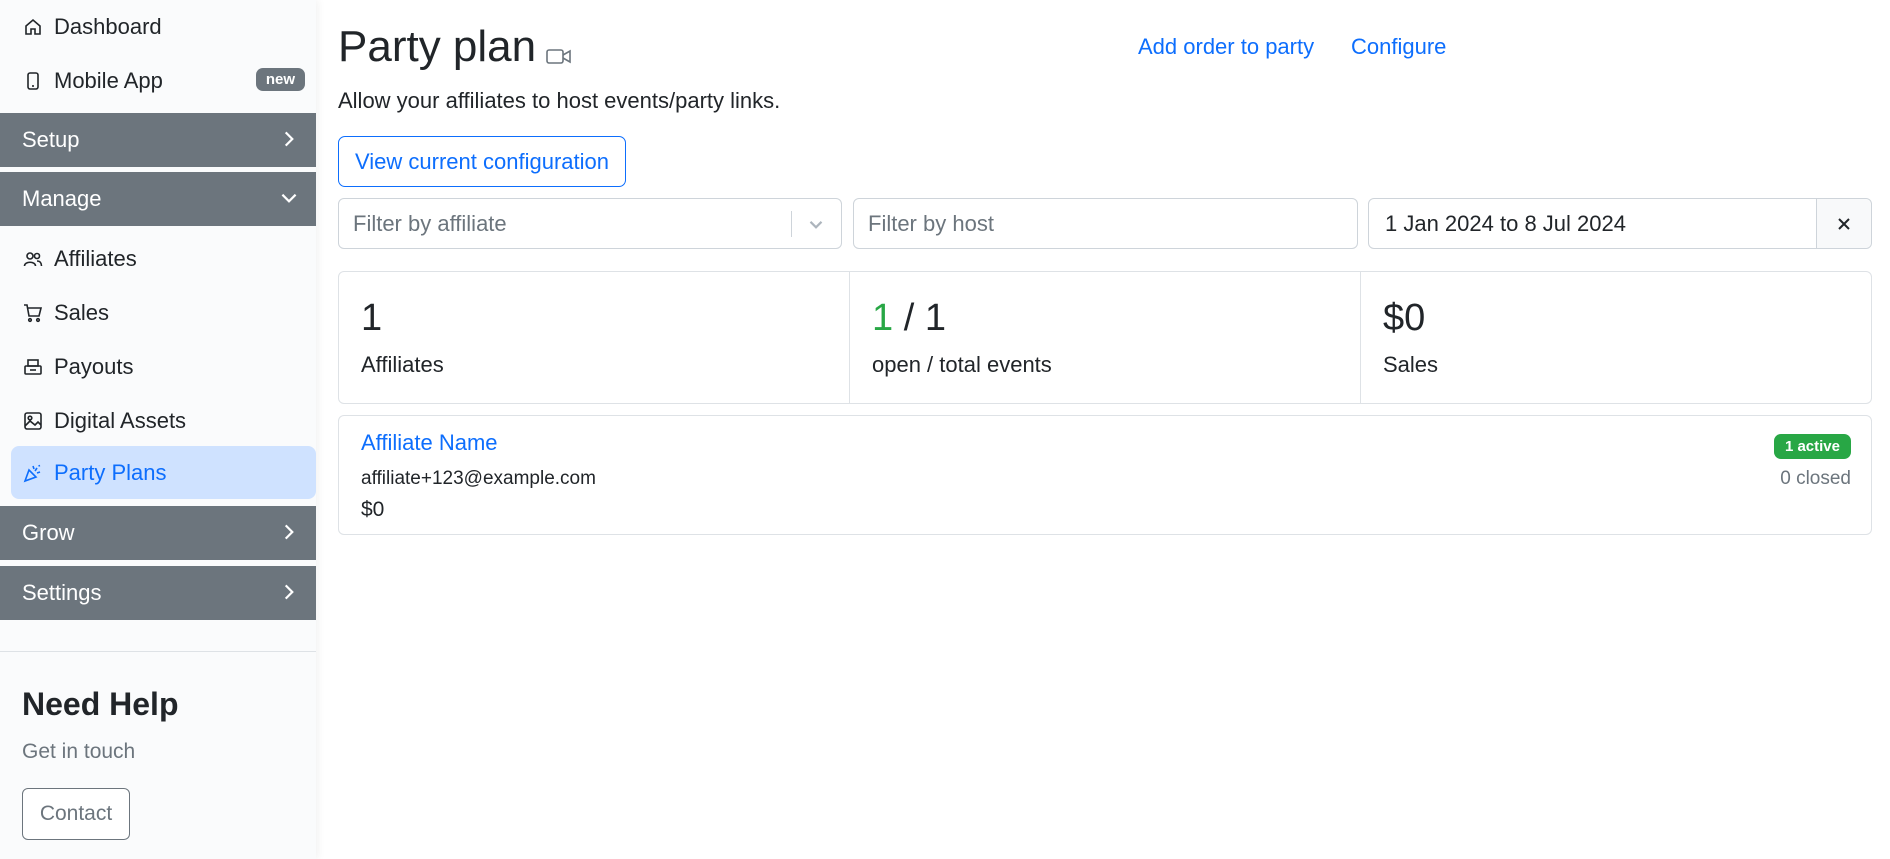 The width and height of the screenshot is (1890, 859). Describe the element at coordinates (372, 318) in the screenshot. I see `stat-value: 1` at that location.